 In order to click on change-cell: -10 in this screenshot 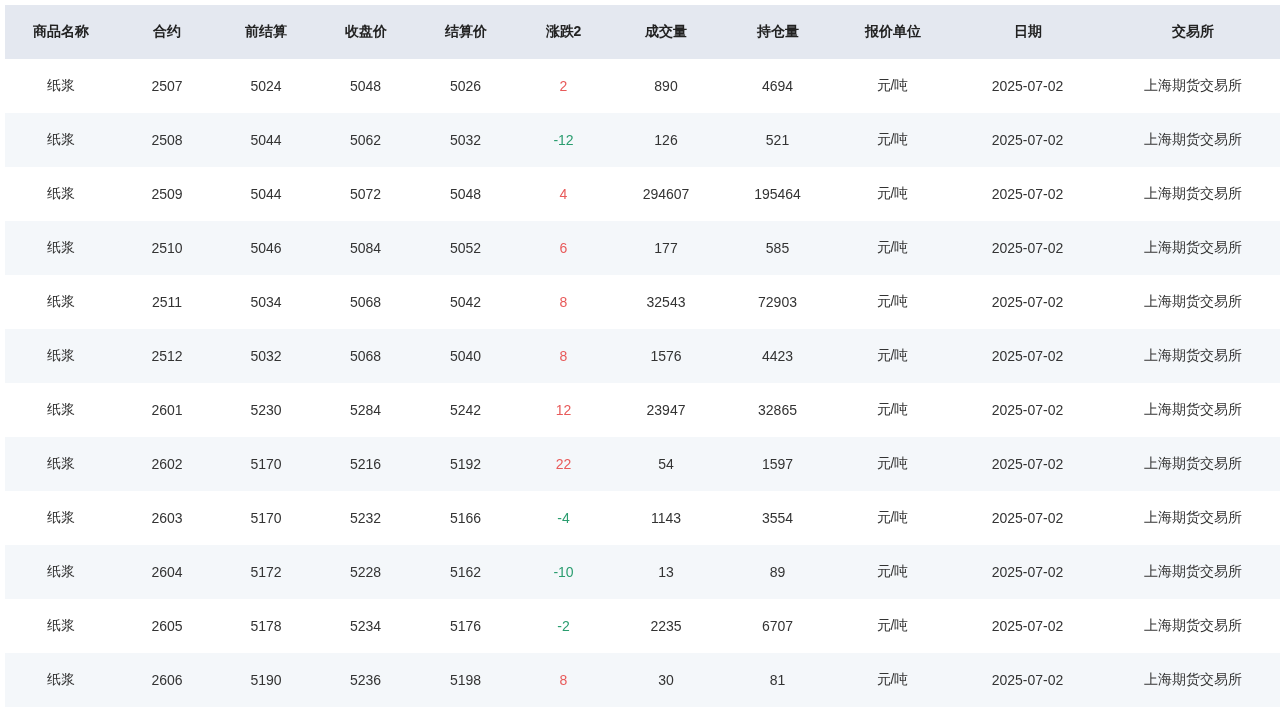, I will do `click(563, 572)`.